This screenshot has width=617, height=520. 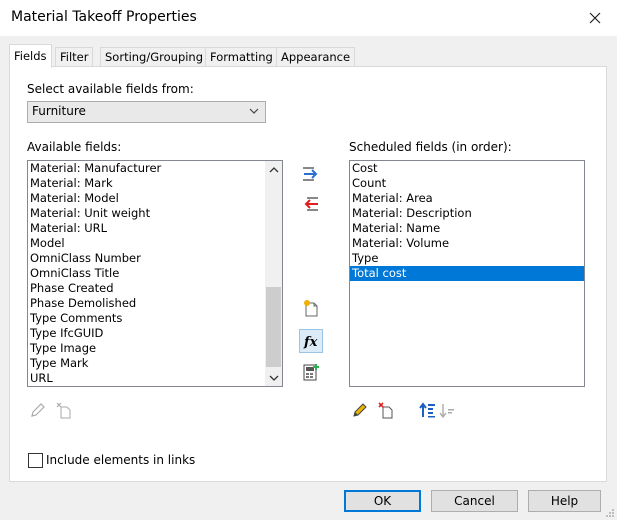 What do you see at coordinates (155, 228) in the screenshot?
I see `available-field-item: Material: URL` at bounding box center [155, 228].